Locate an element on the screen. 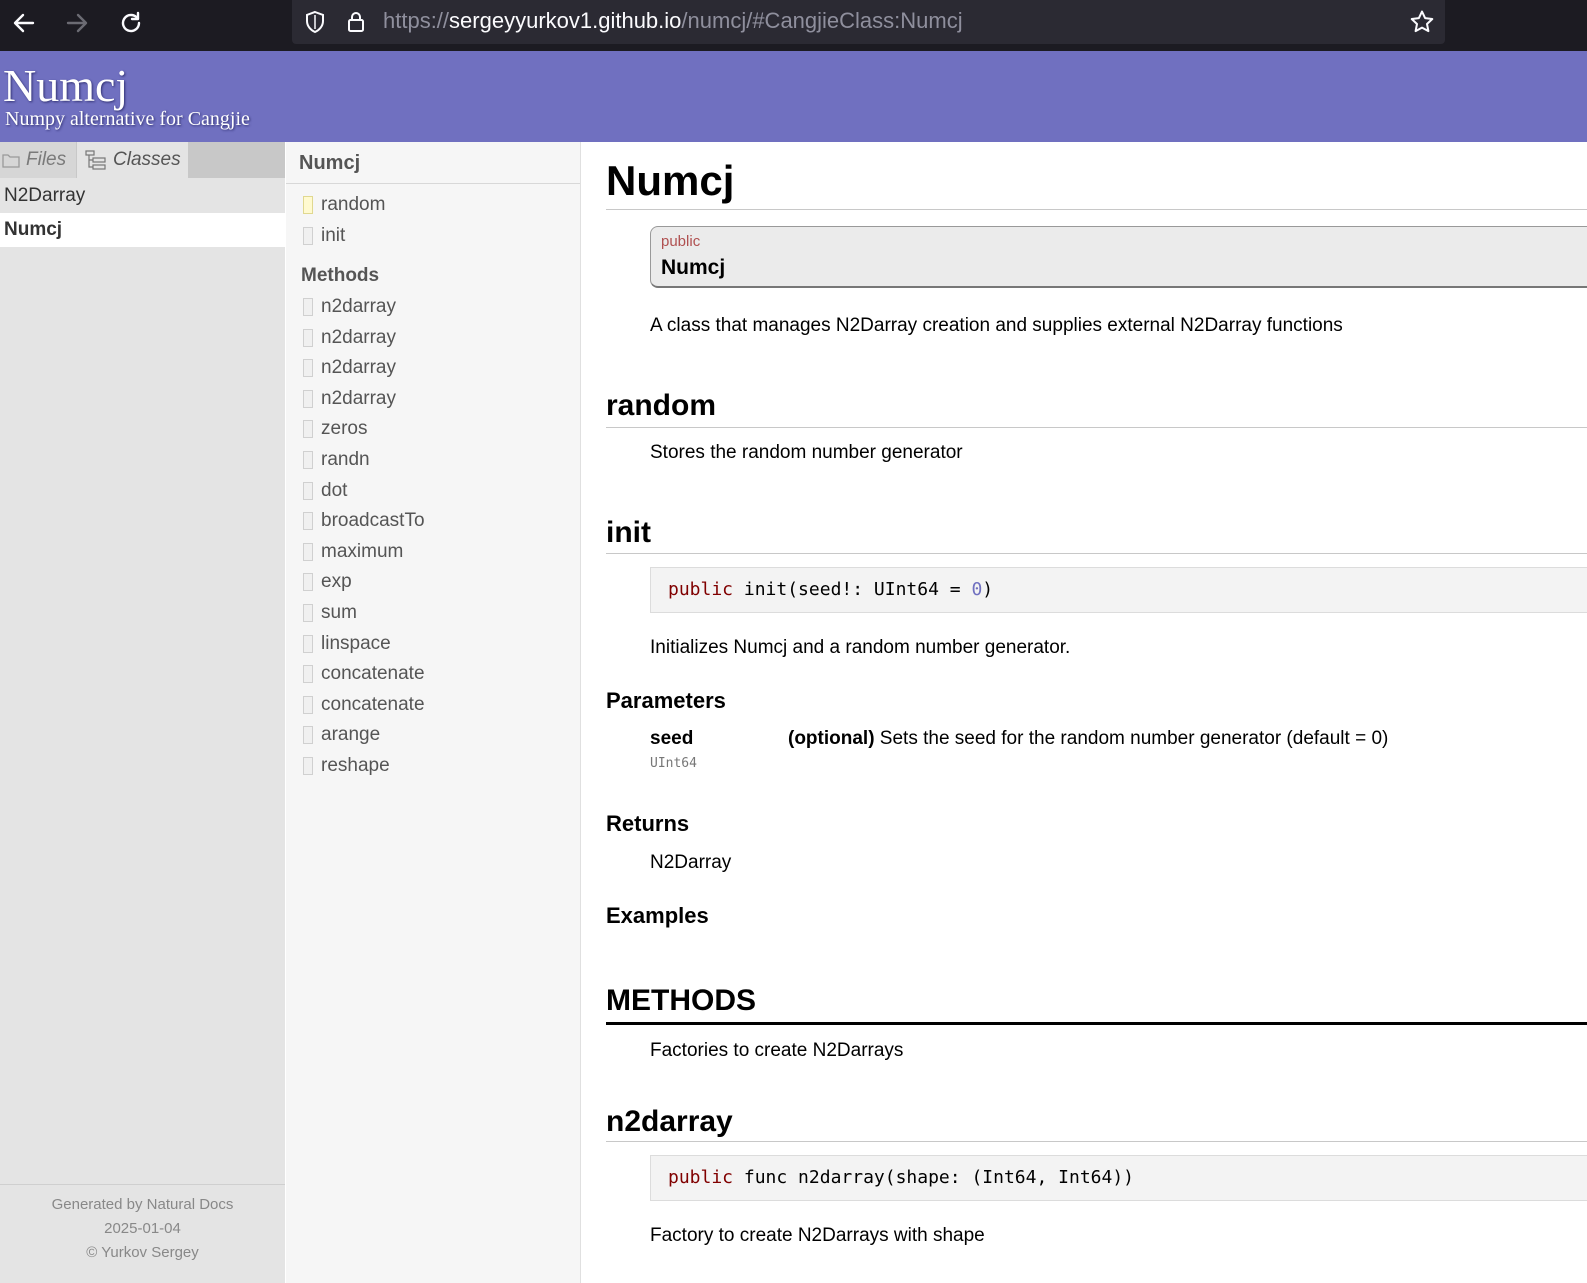 The height and width of the screenshot is (1283, 1587). param-optional: (optional) is located at coordinates (831, 738).